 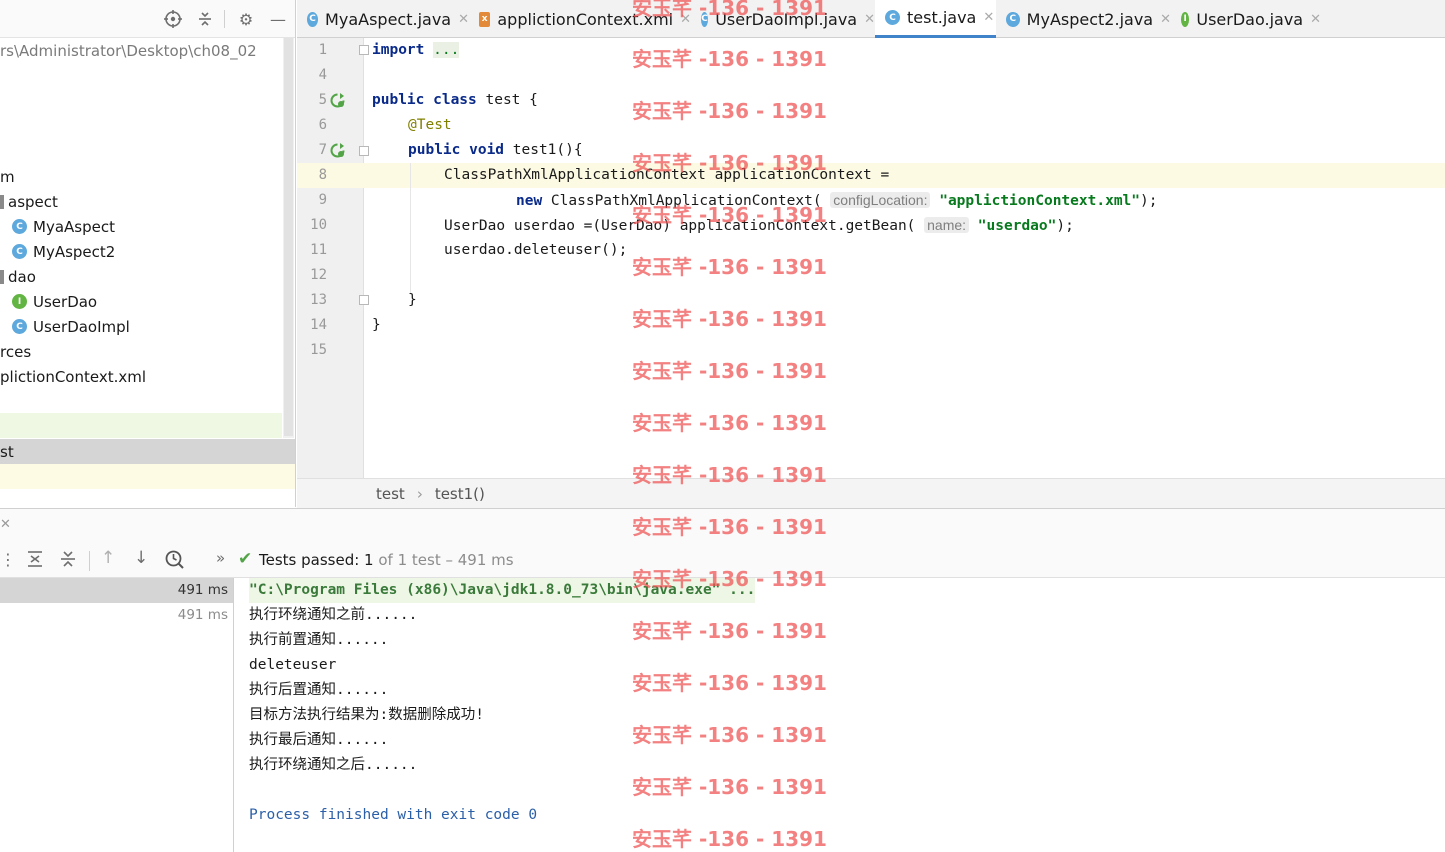 I want to click on editor-gutter: 1 4 5 6 7 8 9 10 11 12 13 14 15, so click(x=333, y=258).